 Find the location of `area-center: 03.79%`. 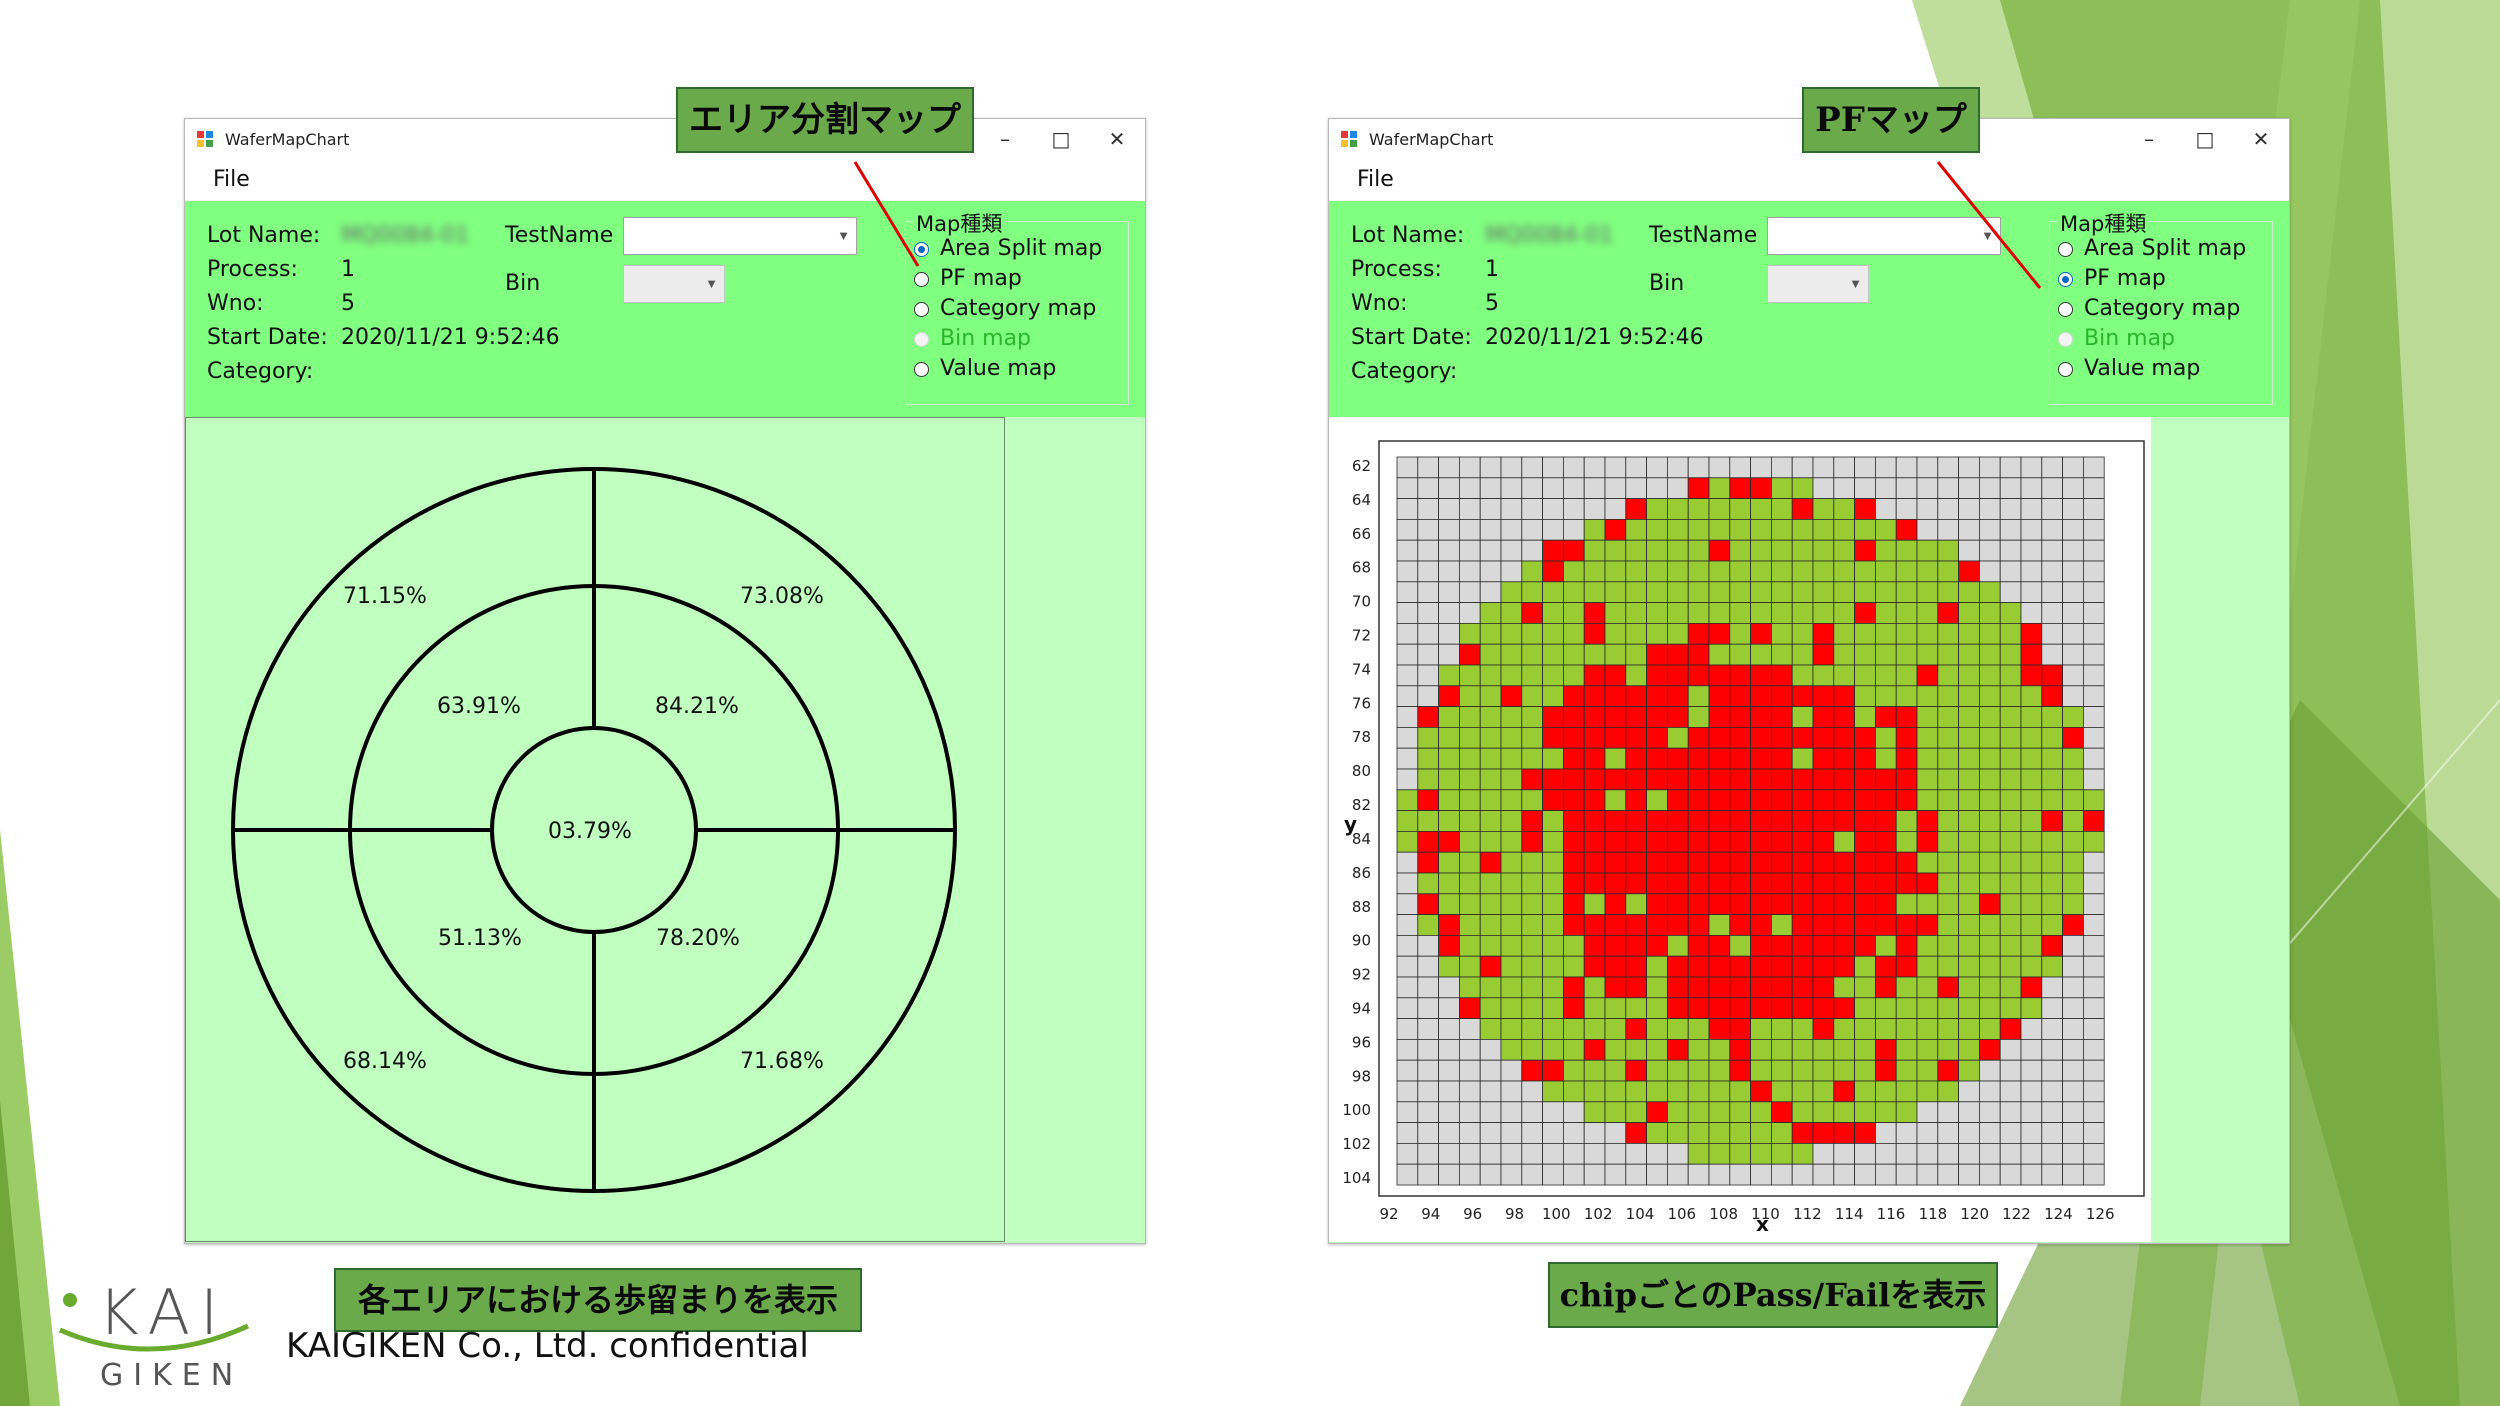

area-center: 03.79% is located at coordinates (590, 831).